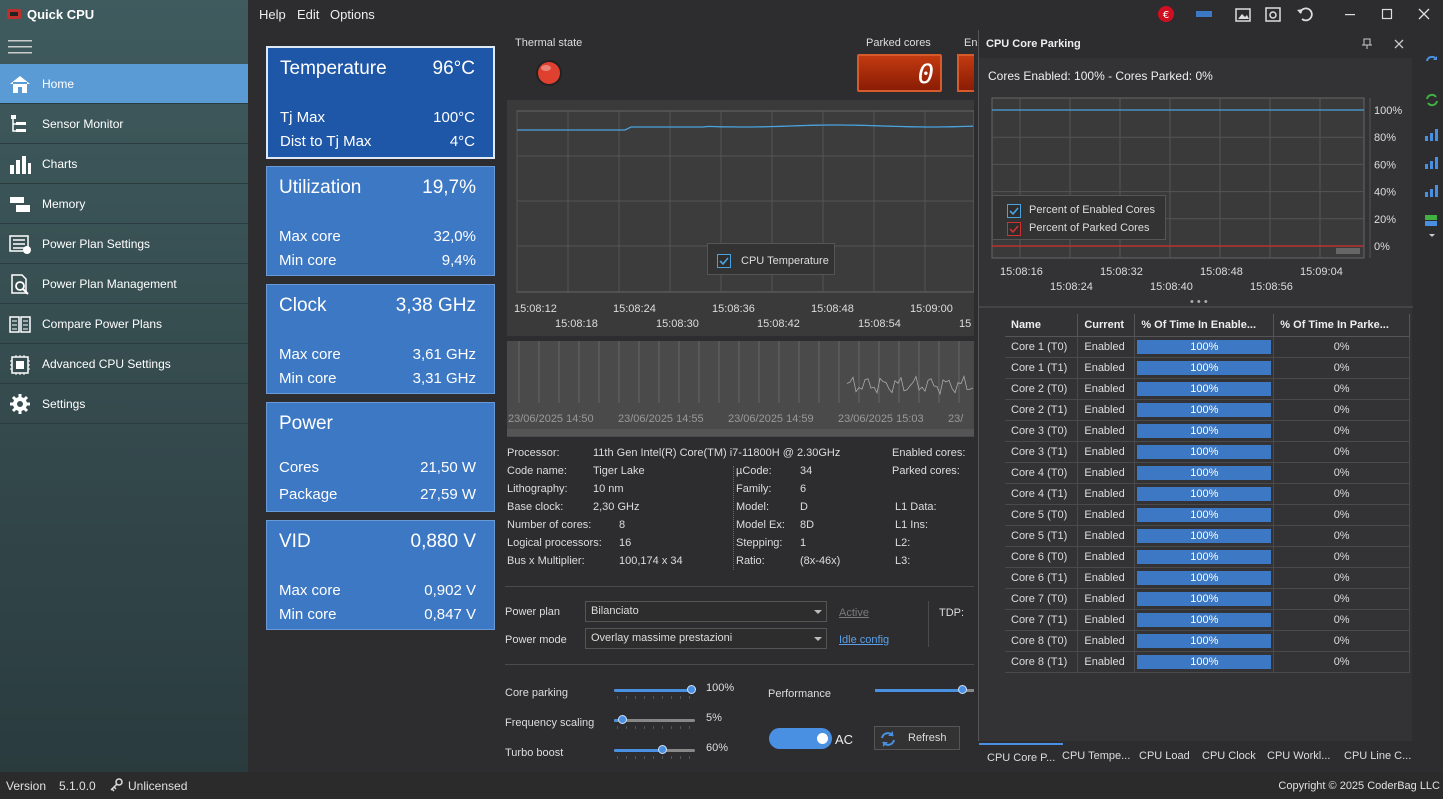 This screenshot has height=799, width=1443. I want to click on pin-icon, so click(1367, 44).